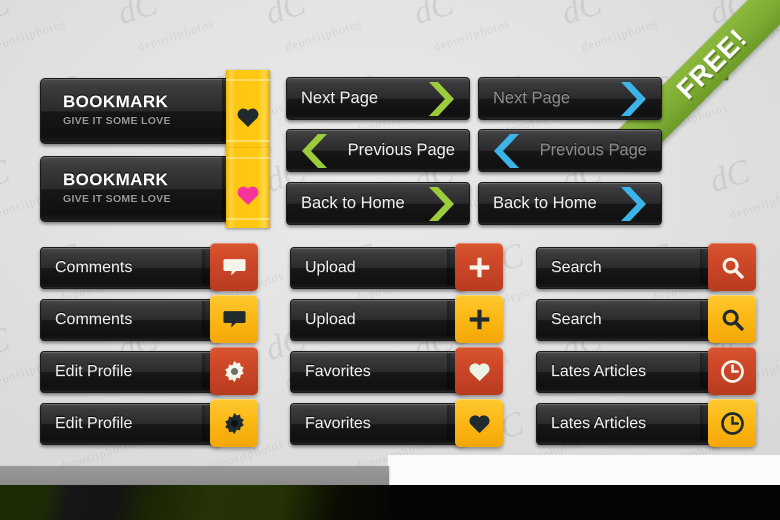 The width and height of the screenshot is (780, 520). I want to click on background-white-strip, so click(584, 470).